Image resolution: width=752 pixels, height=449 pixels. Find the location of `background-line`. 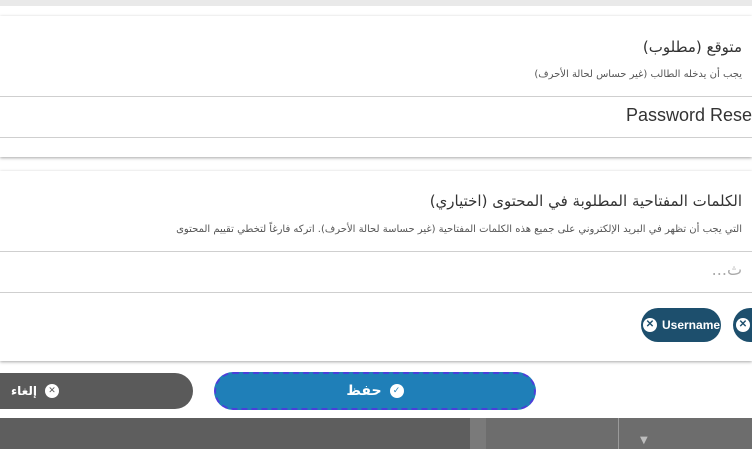

background-line is located at coordinates (618, 433).